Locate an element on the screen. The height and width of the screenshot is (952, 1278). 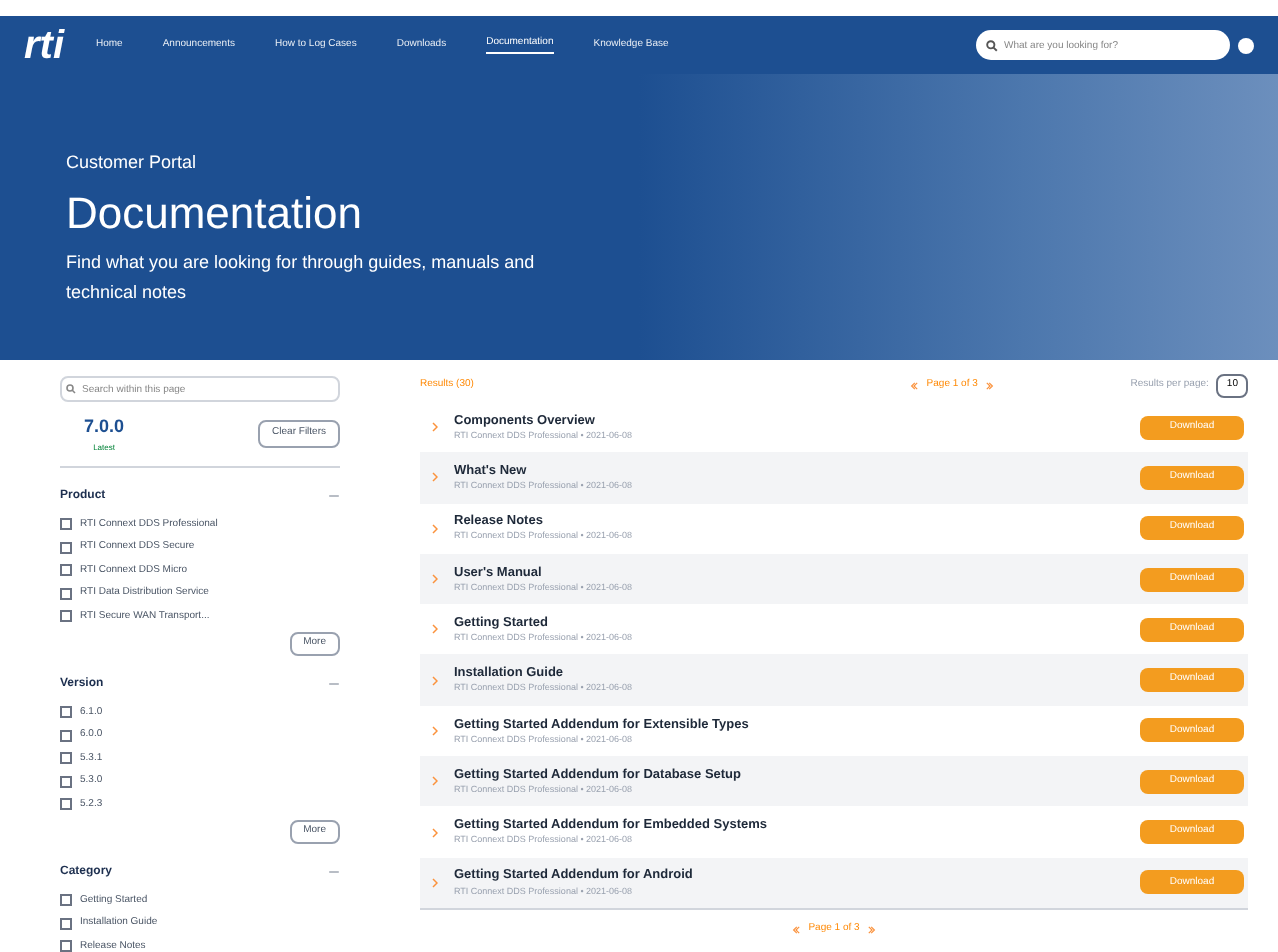
logo: rti is located at coordinates (44, 45).